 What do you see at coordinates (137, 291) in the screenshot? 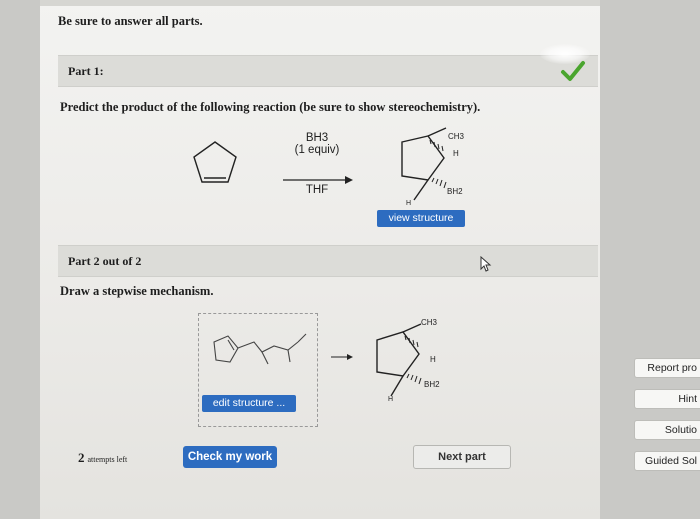
I see `part2-prompt: Draw a stepwise mechanism.` at bounding box center [137, 291].